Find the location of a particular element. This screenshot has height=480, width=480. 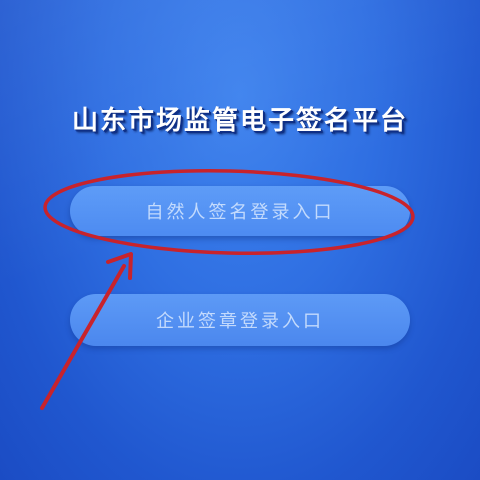

enterprise-login-button: 企业签章登录入口 is located at coordinates (240, 320).